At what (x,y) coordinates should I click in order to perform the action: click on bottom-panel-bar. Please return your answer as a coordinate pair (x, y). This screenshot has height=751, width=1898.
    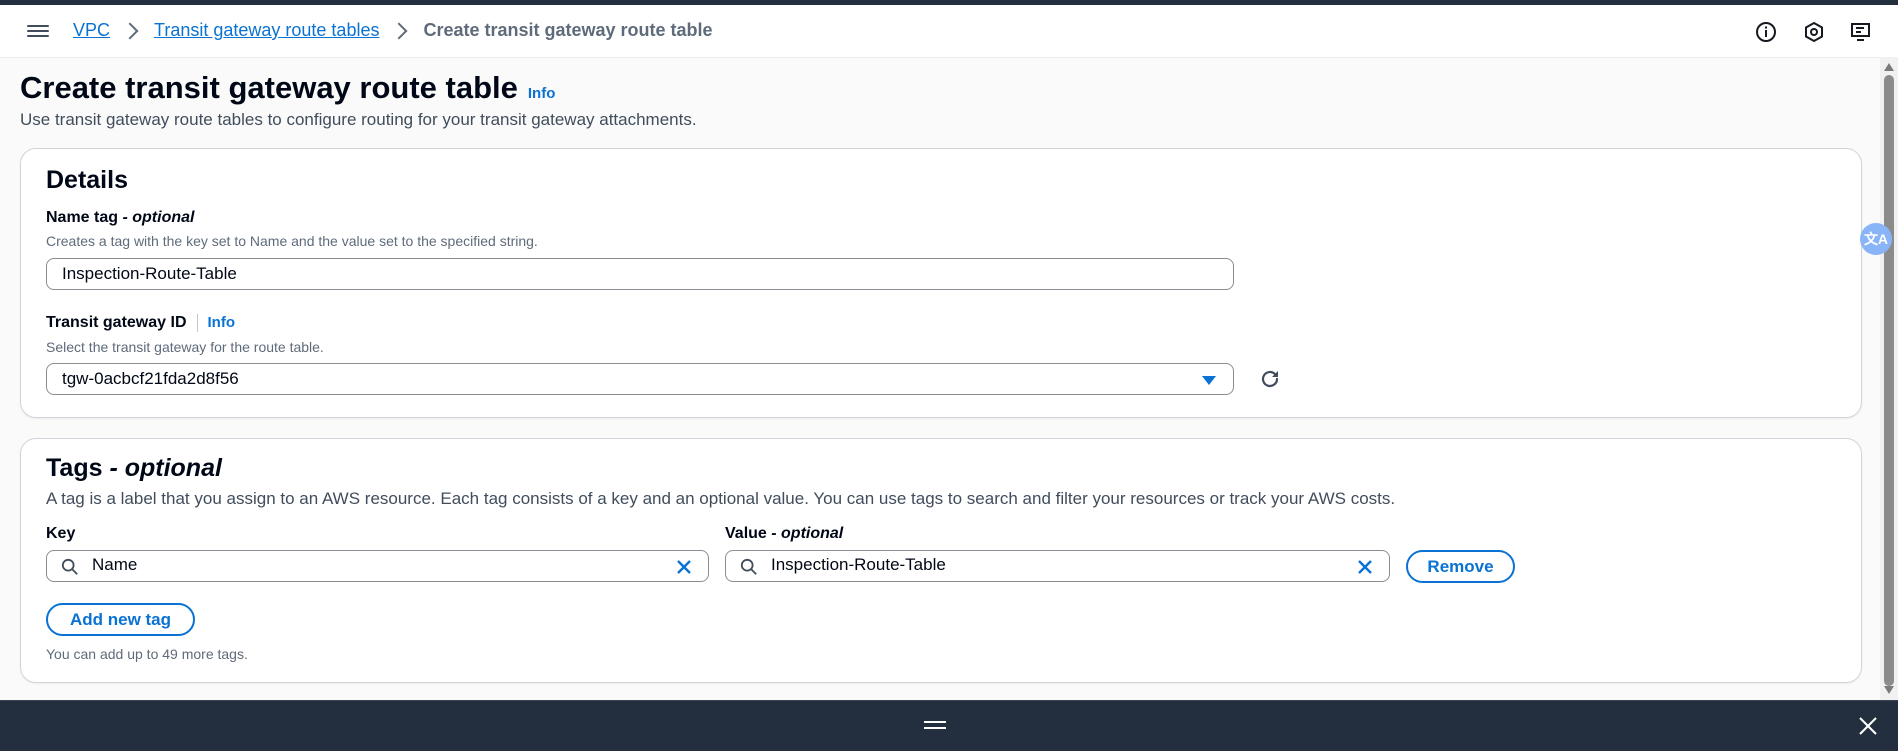
    Looking at the image, I should click on (949, 725).